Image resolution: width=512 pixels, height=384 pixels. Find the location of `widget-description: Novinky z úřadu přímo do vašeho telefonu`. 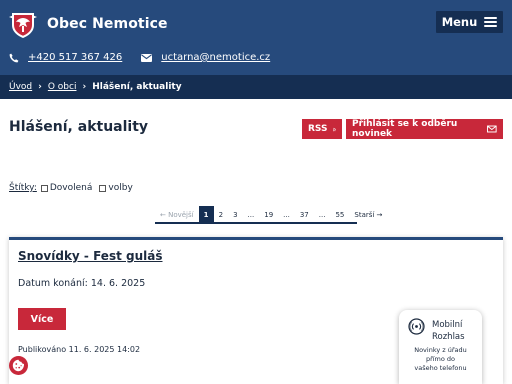

widget-description: Novinky z úřadu přímo do vašeho telefonu is located at coordinates (440, 359).